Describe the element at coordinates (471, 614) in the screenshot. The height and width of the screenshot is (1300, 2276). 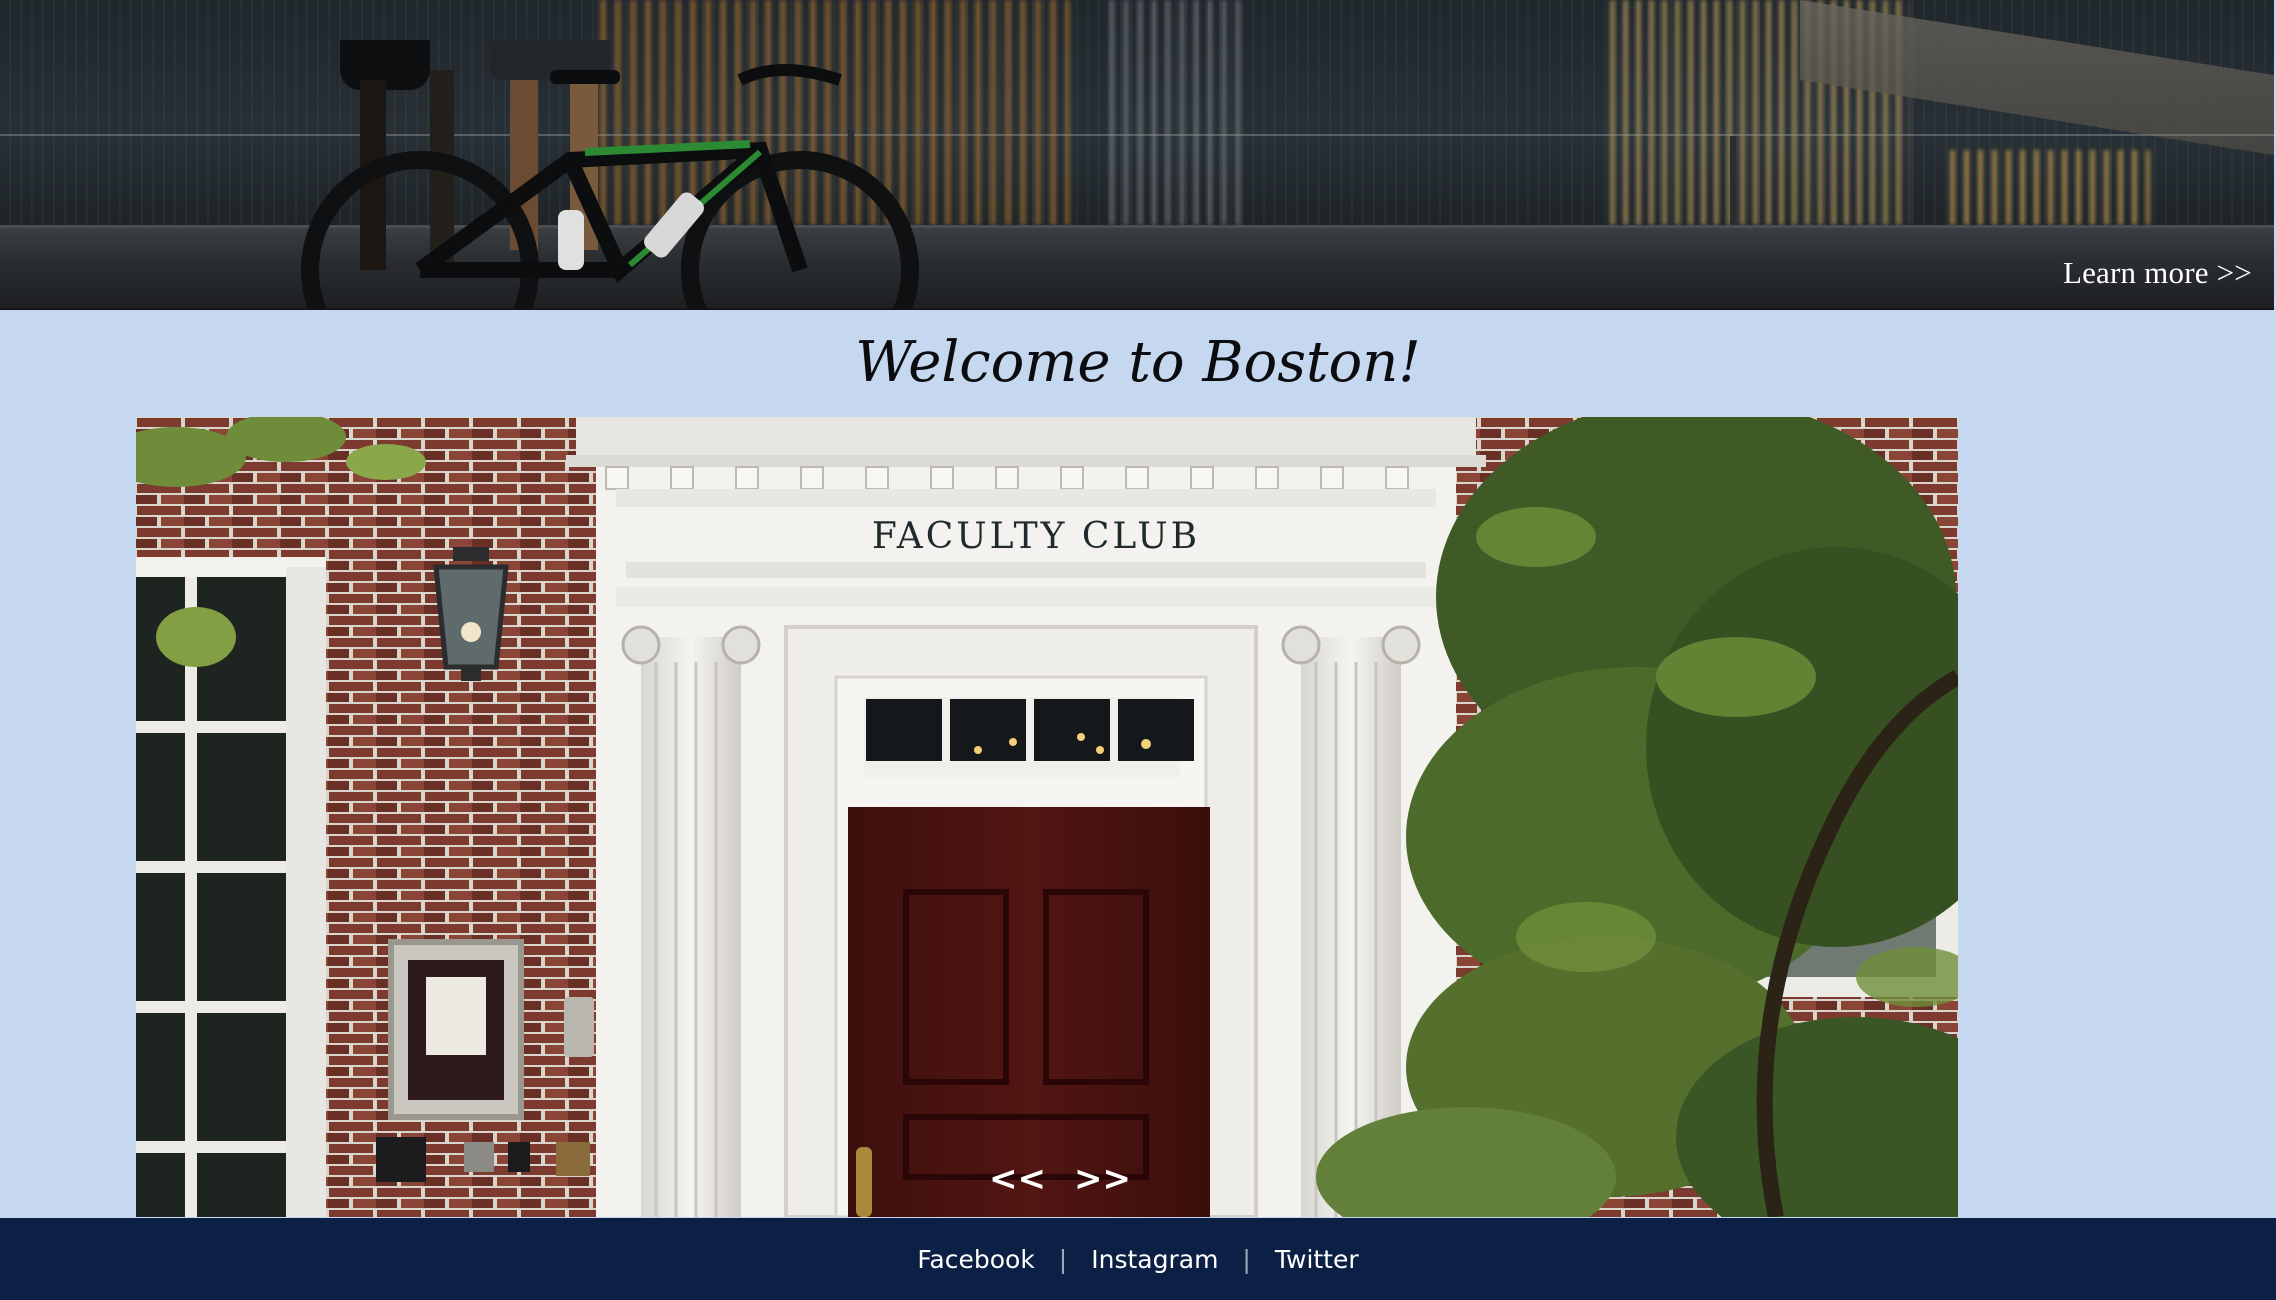
I see `lantern-icon` at that location.